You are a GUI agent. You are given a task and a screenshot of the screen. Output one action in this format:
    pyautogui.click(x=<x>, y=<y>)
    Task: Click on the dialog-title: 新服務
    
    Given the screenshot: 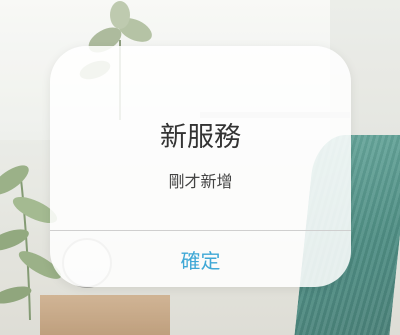 What is the action you would take?
    pyautogui.click(x=200, y=137)
    